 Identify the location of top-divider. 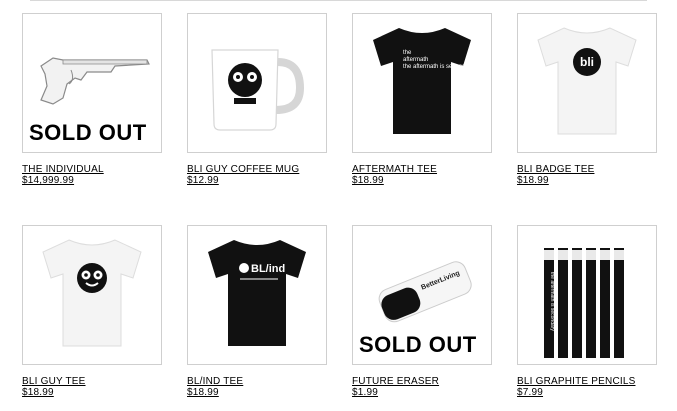
(338, 0).